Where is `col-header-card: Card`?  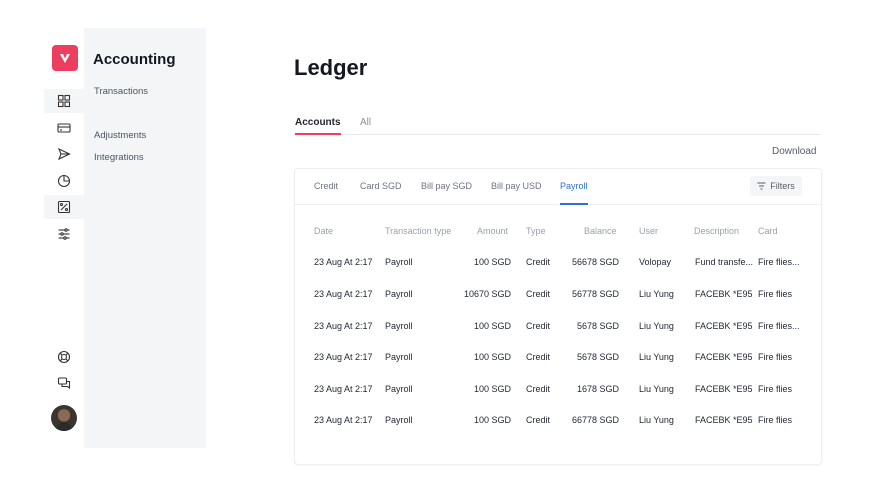 col-header-card: Card is located at coordinates (768, 231).